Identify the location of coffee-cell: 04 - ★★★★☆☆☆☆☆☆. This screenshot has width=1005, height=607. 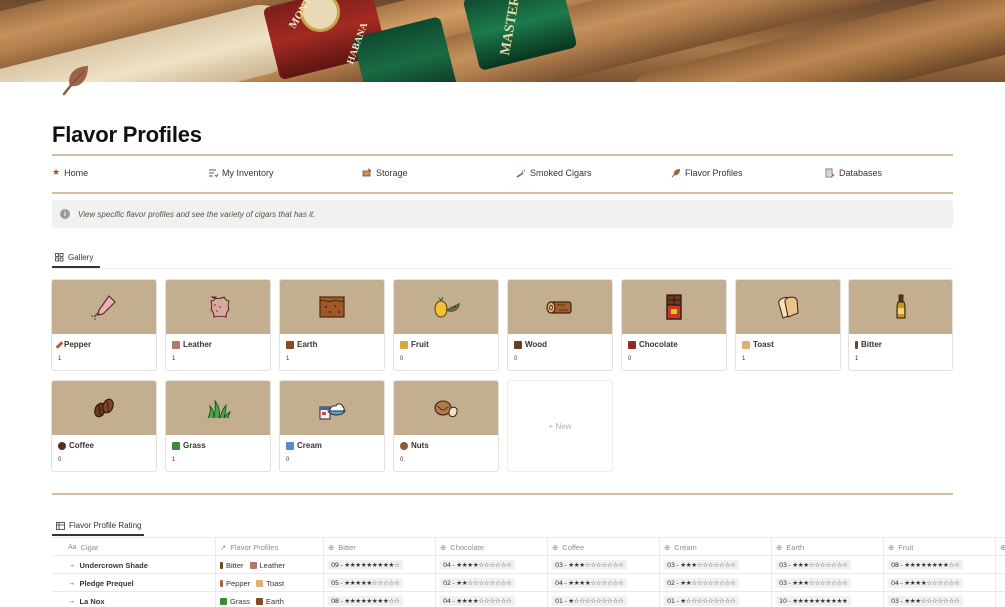
(589, 583).